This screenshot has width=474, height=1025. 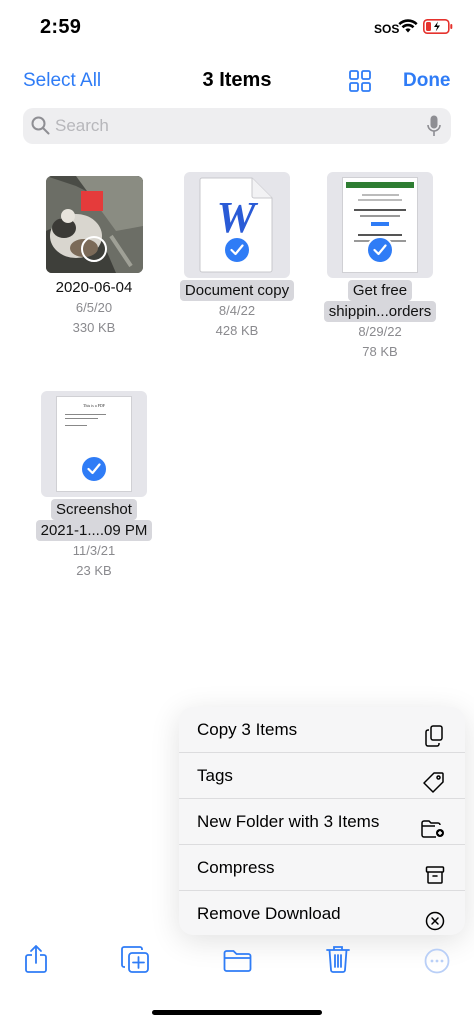 What do you see at coordinates (94, 224) in the screenshot?
I see `photo-thumbnail` at bounding box center [94, 224].